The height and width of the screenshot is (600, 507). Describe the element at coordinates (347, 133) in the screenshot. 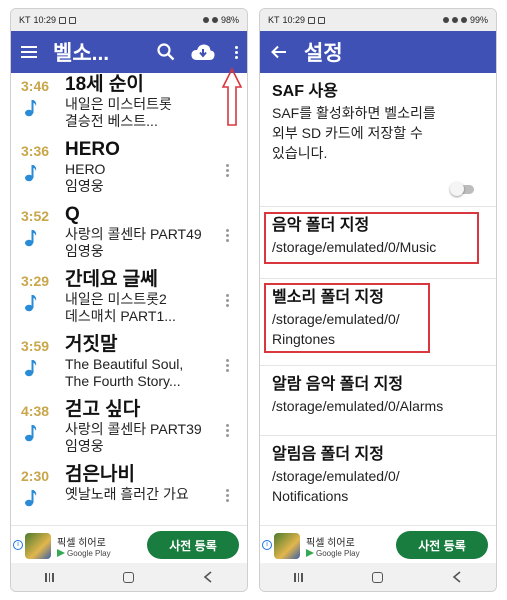

I see `setting-description: 외부 SD 카드에 저장할 수` at that location.